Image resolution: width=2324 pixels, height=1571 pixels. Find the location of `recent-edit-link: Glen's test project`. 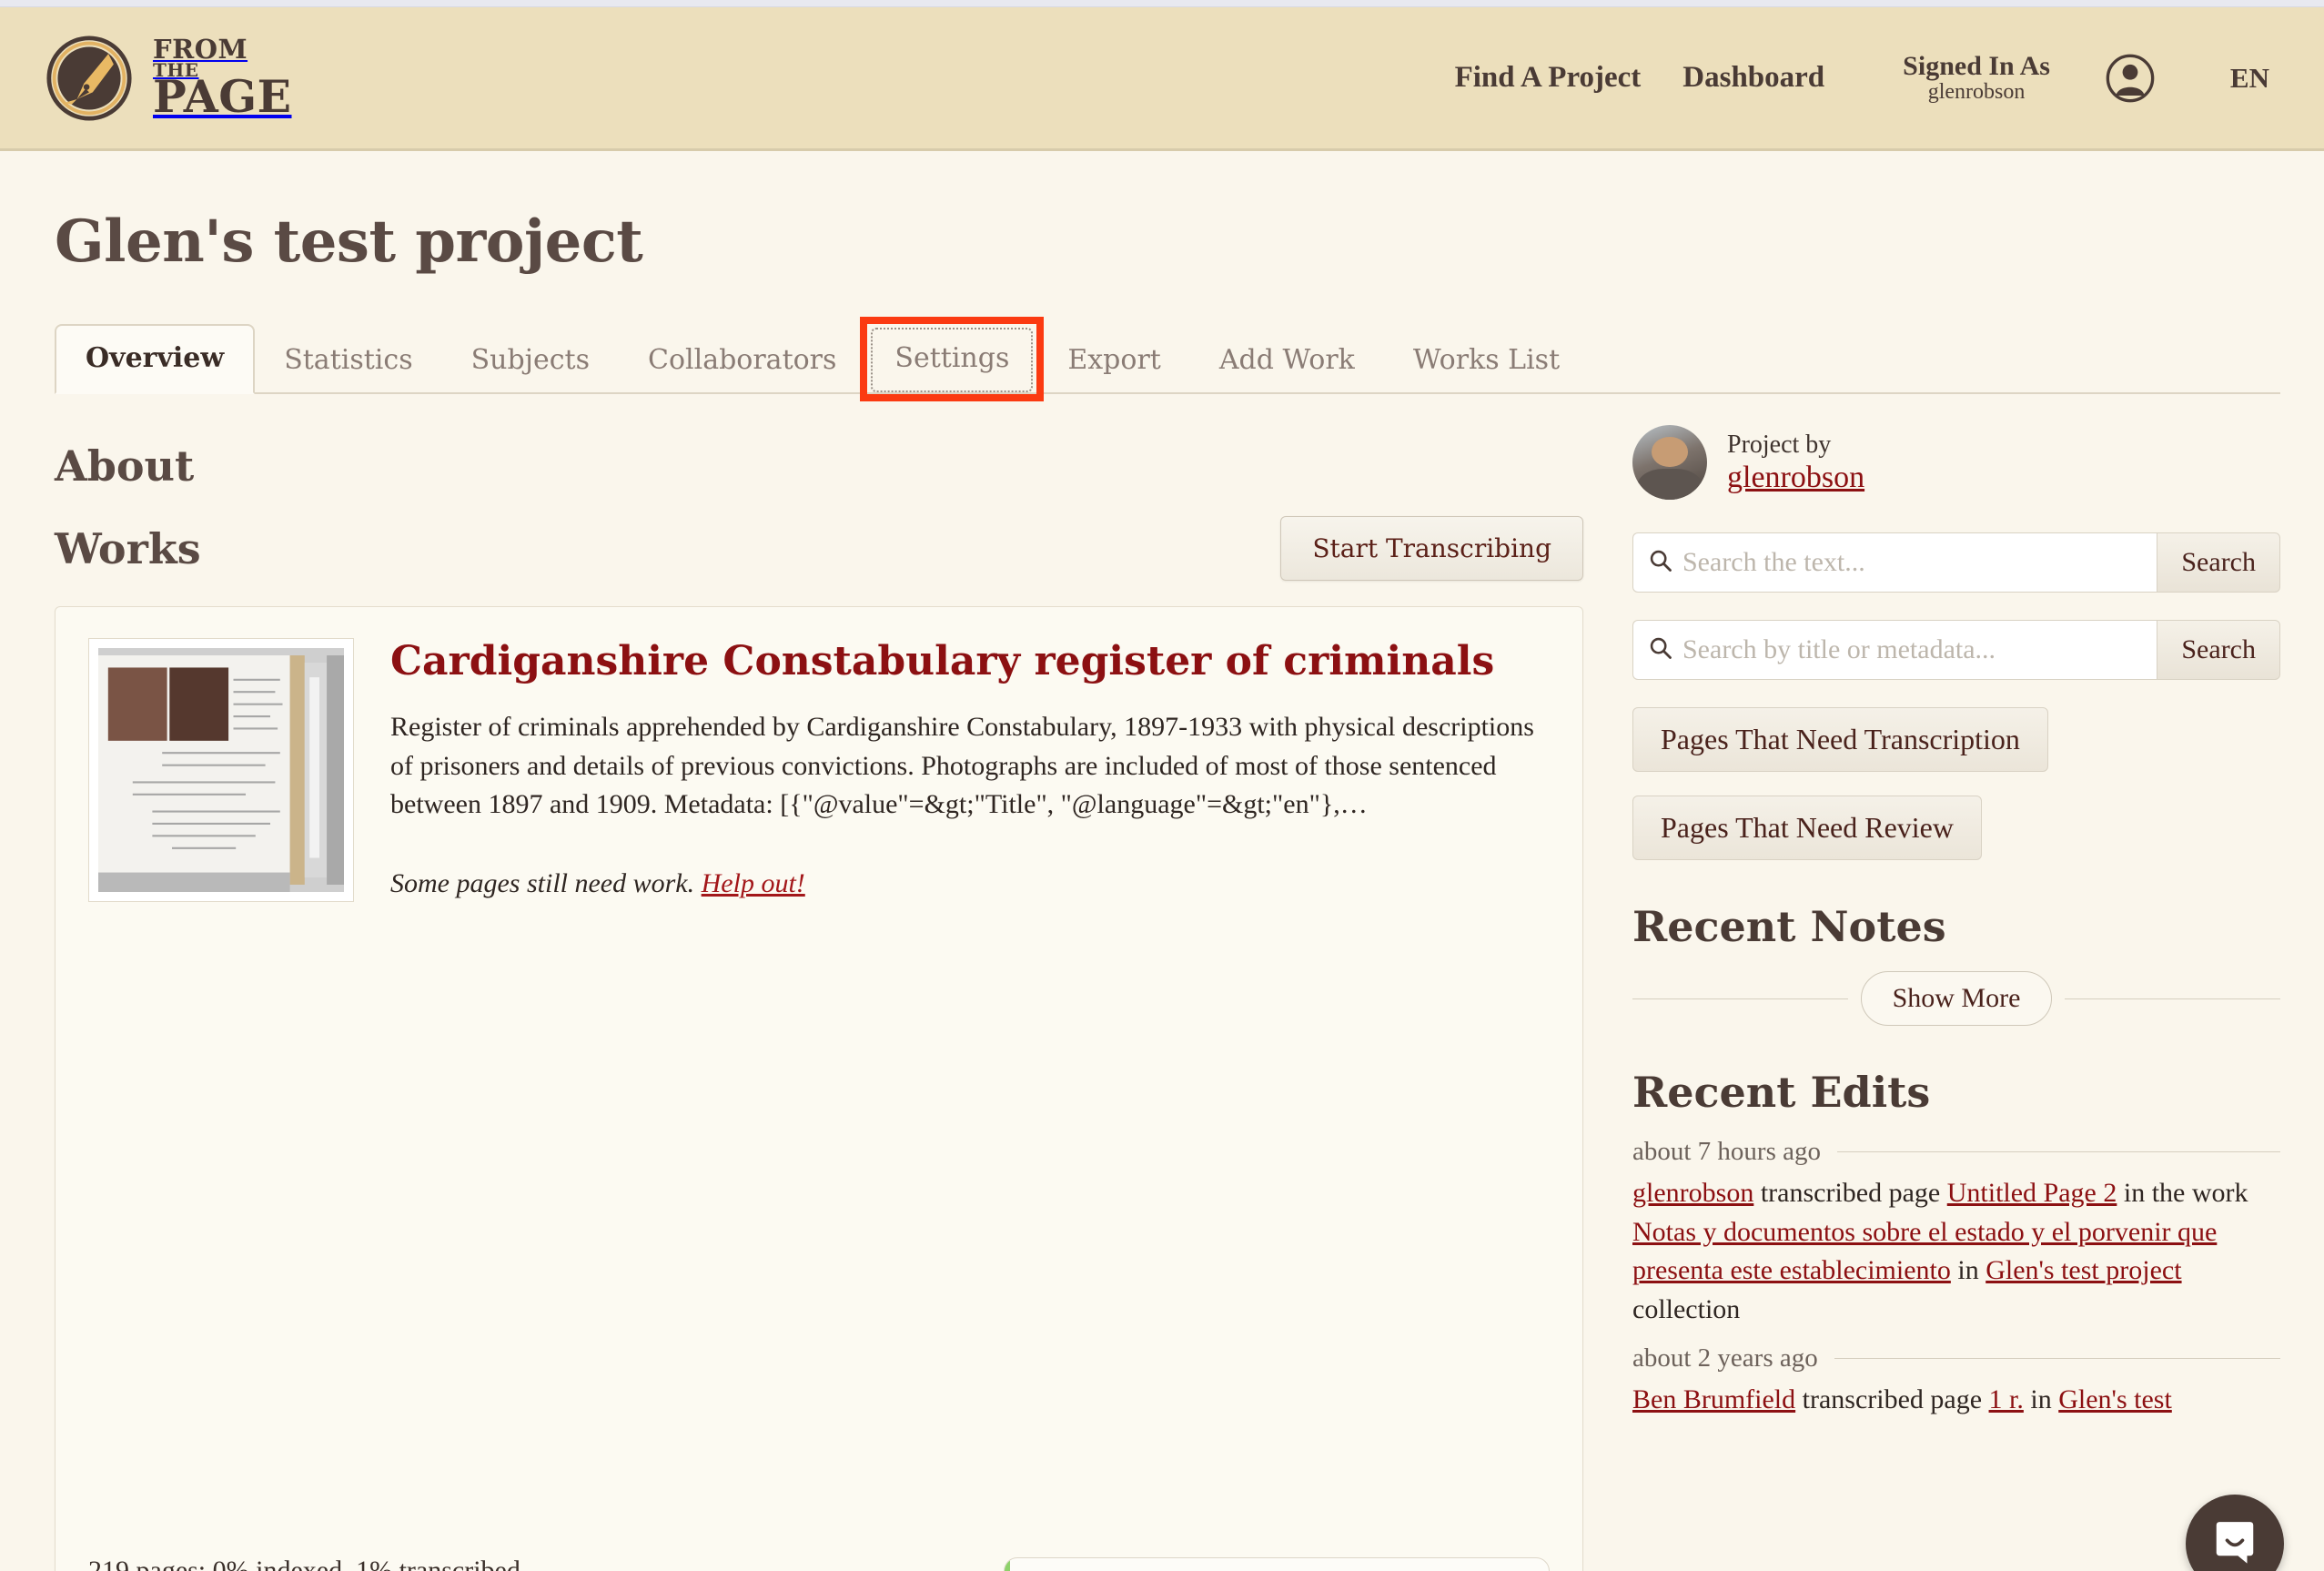

recent-edit-link: Glen's test project is located at coordinates (2083, 1270).